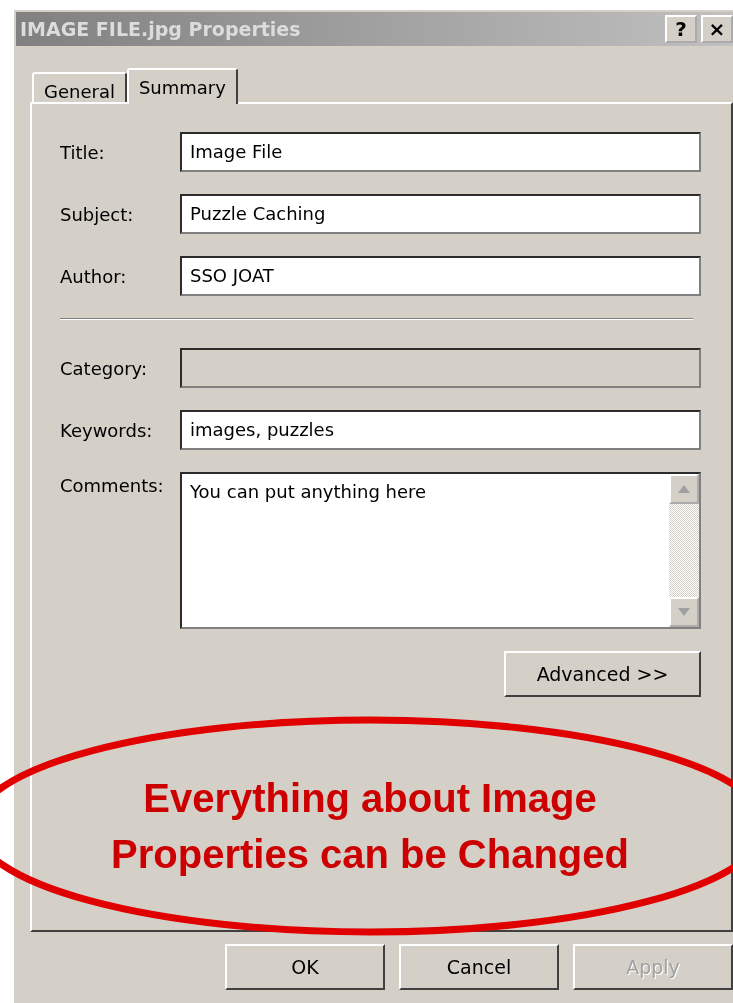  Describe the element at coordinates (104, 368) in the screenshot. I see `field-label: Category:` at that location.